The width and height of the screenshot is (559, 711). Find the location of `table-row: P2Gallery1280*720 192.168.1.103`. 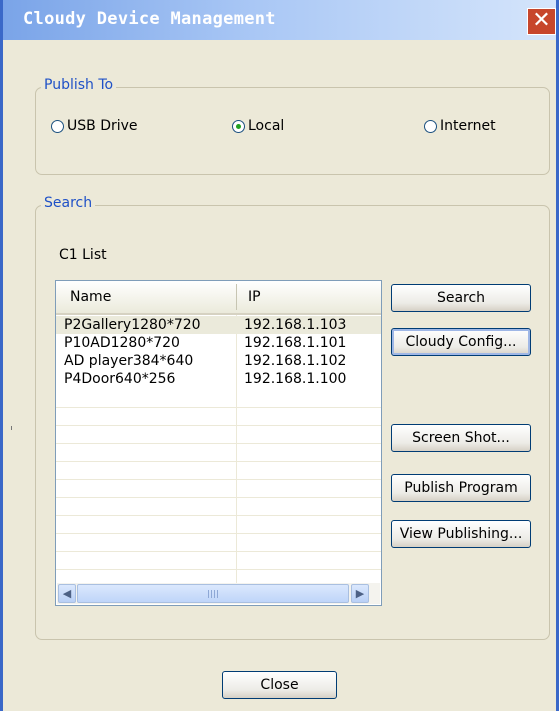

table-row: P2Gallery1280*720 192.168.1.103 is located at coordinates (218, 325).